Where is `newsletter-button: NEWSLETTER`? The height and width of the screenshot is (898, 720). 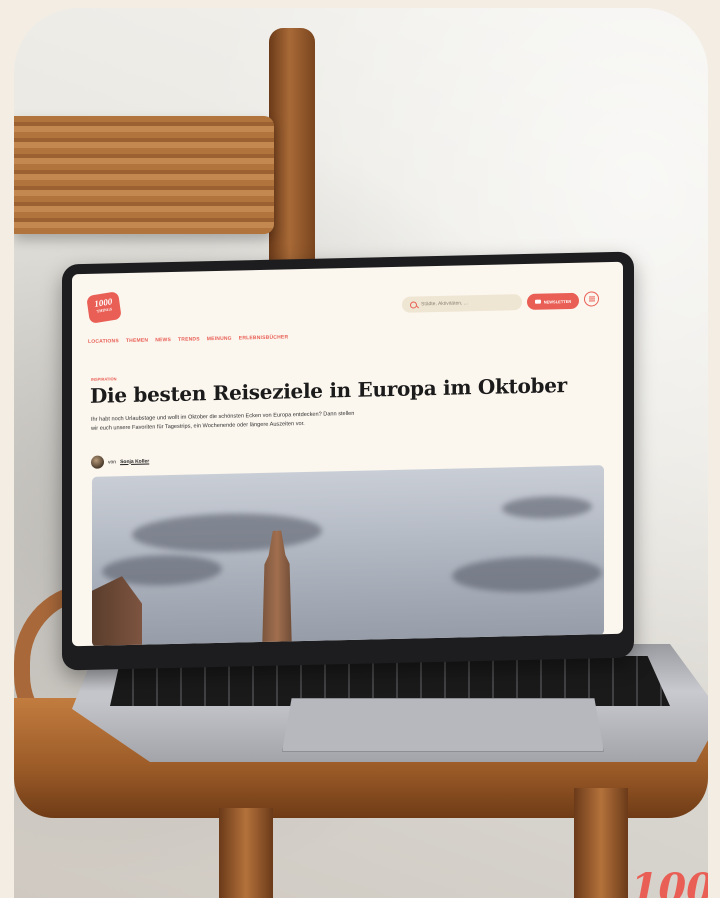 newsletter-button: NEWSLETTER is located at coordinates (553, 301).